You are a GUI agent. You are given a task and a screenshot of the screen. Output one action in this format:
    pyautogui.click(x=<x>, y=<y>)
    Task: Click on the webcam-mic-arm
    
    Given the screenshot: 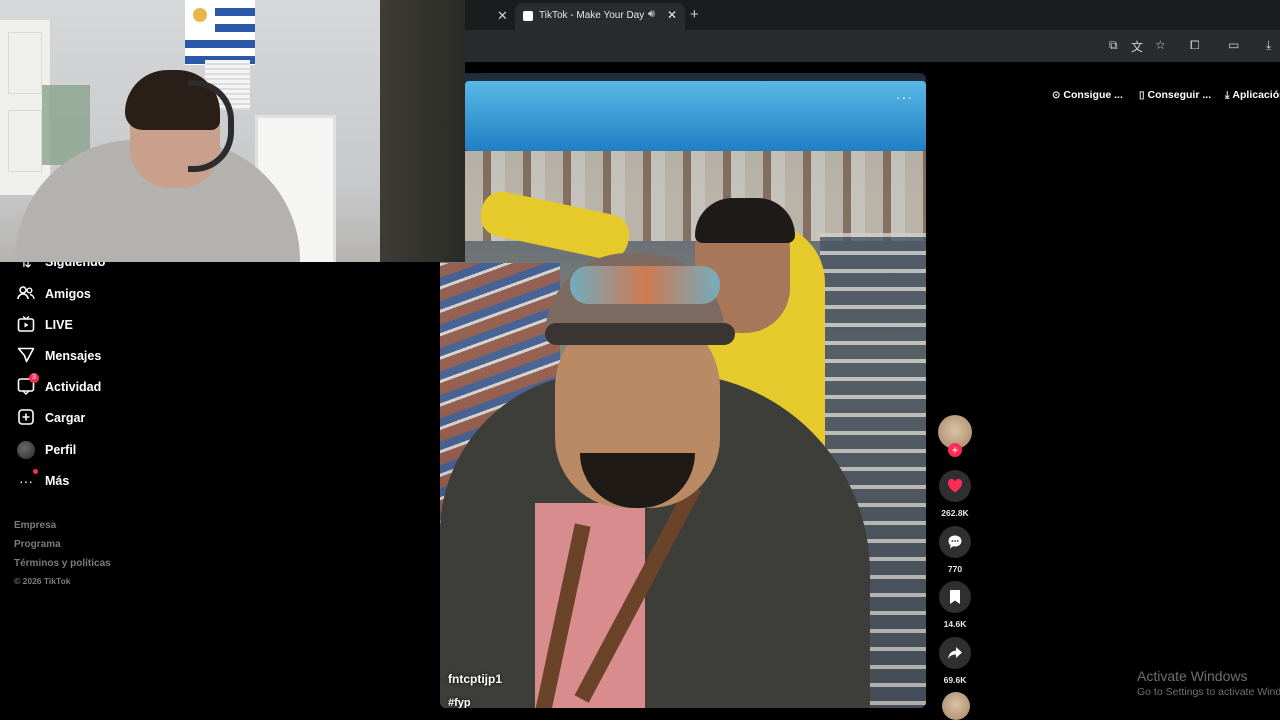 What is the action you would take?
    pyautogui.click(x=422, y=131)
    